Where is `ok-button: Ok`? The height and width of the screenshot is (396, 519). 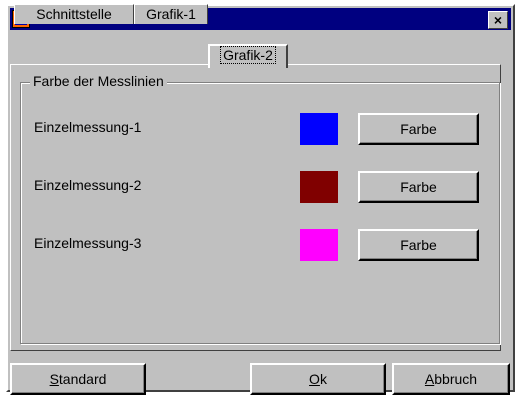 ok-button: Ok is located at coordinates (318, 379).